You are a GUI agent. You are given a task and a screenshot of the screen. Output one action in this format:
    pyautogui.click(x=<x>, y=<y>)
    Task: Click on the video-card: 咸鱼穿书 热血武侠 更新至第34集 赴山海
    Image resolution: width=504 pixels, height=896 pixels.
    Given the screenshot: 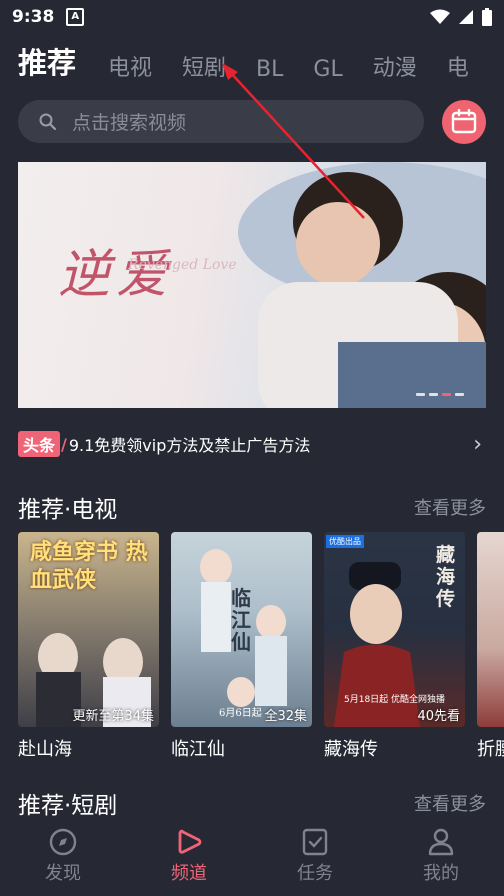 What is the action you would take?
    pyautogui.click(x=88, y=646)
    